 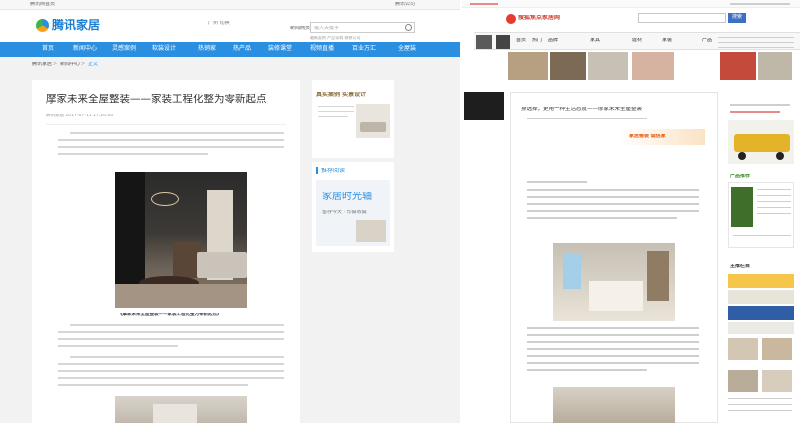 What do you see at coordinates (42, 64) in the screenshot?
I see `breadcrumb-item: 腾讯家居` at bounding box center [42, 64].